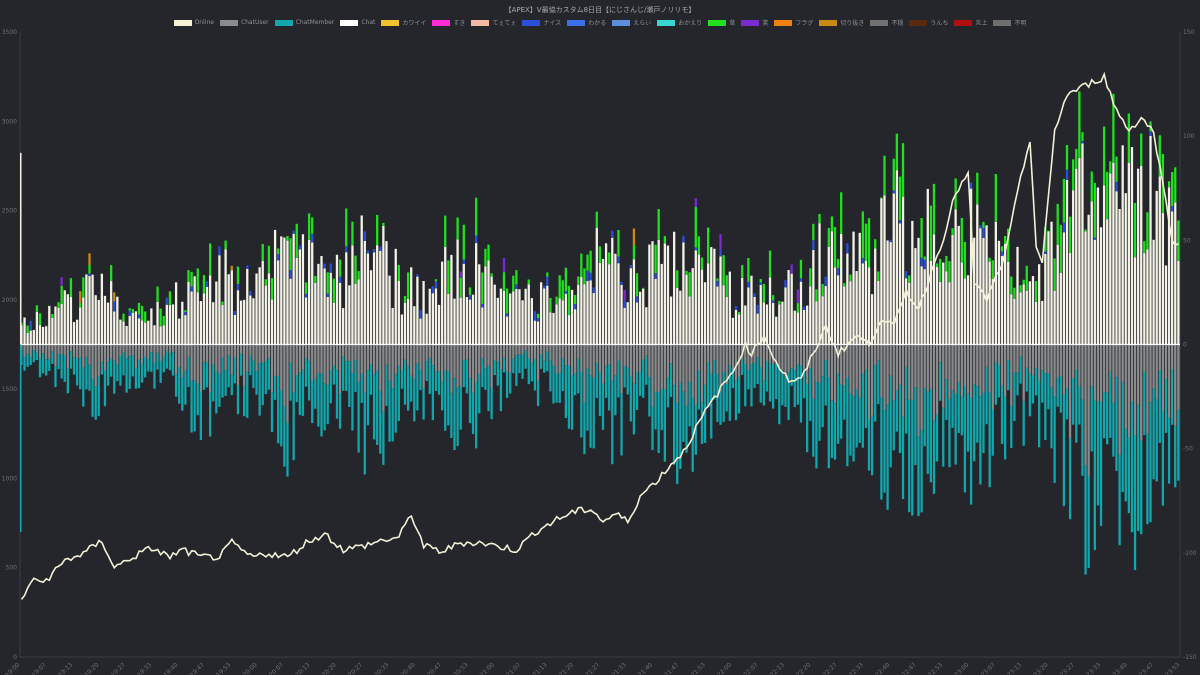  Describe the element at coordinates (12, 668) in the screenshot. I see `x-tick-label: 19:00` at that location.